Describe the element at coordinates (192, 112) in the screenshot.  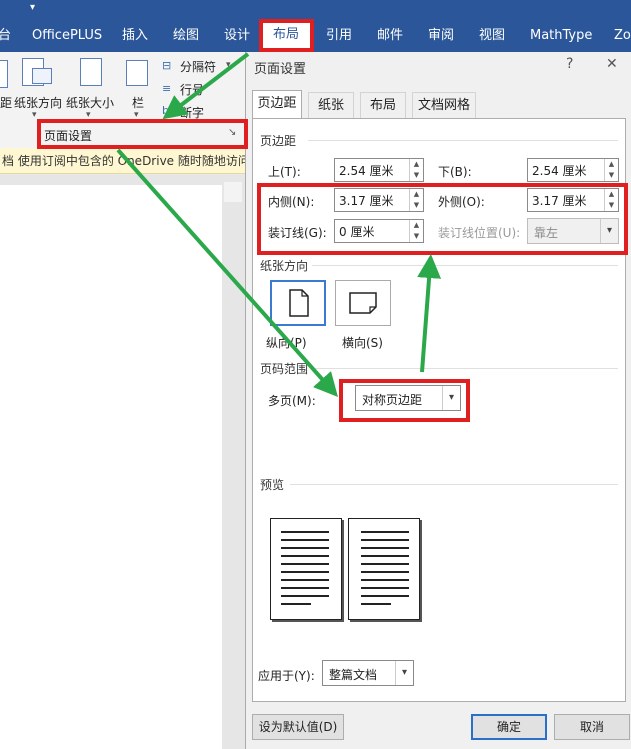
I see `hyphenation-button: 断字` at that location.